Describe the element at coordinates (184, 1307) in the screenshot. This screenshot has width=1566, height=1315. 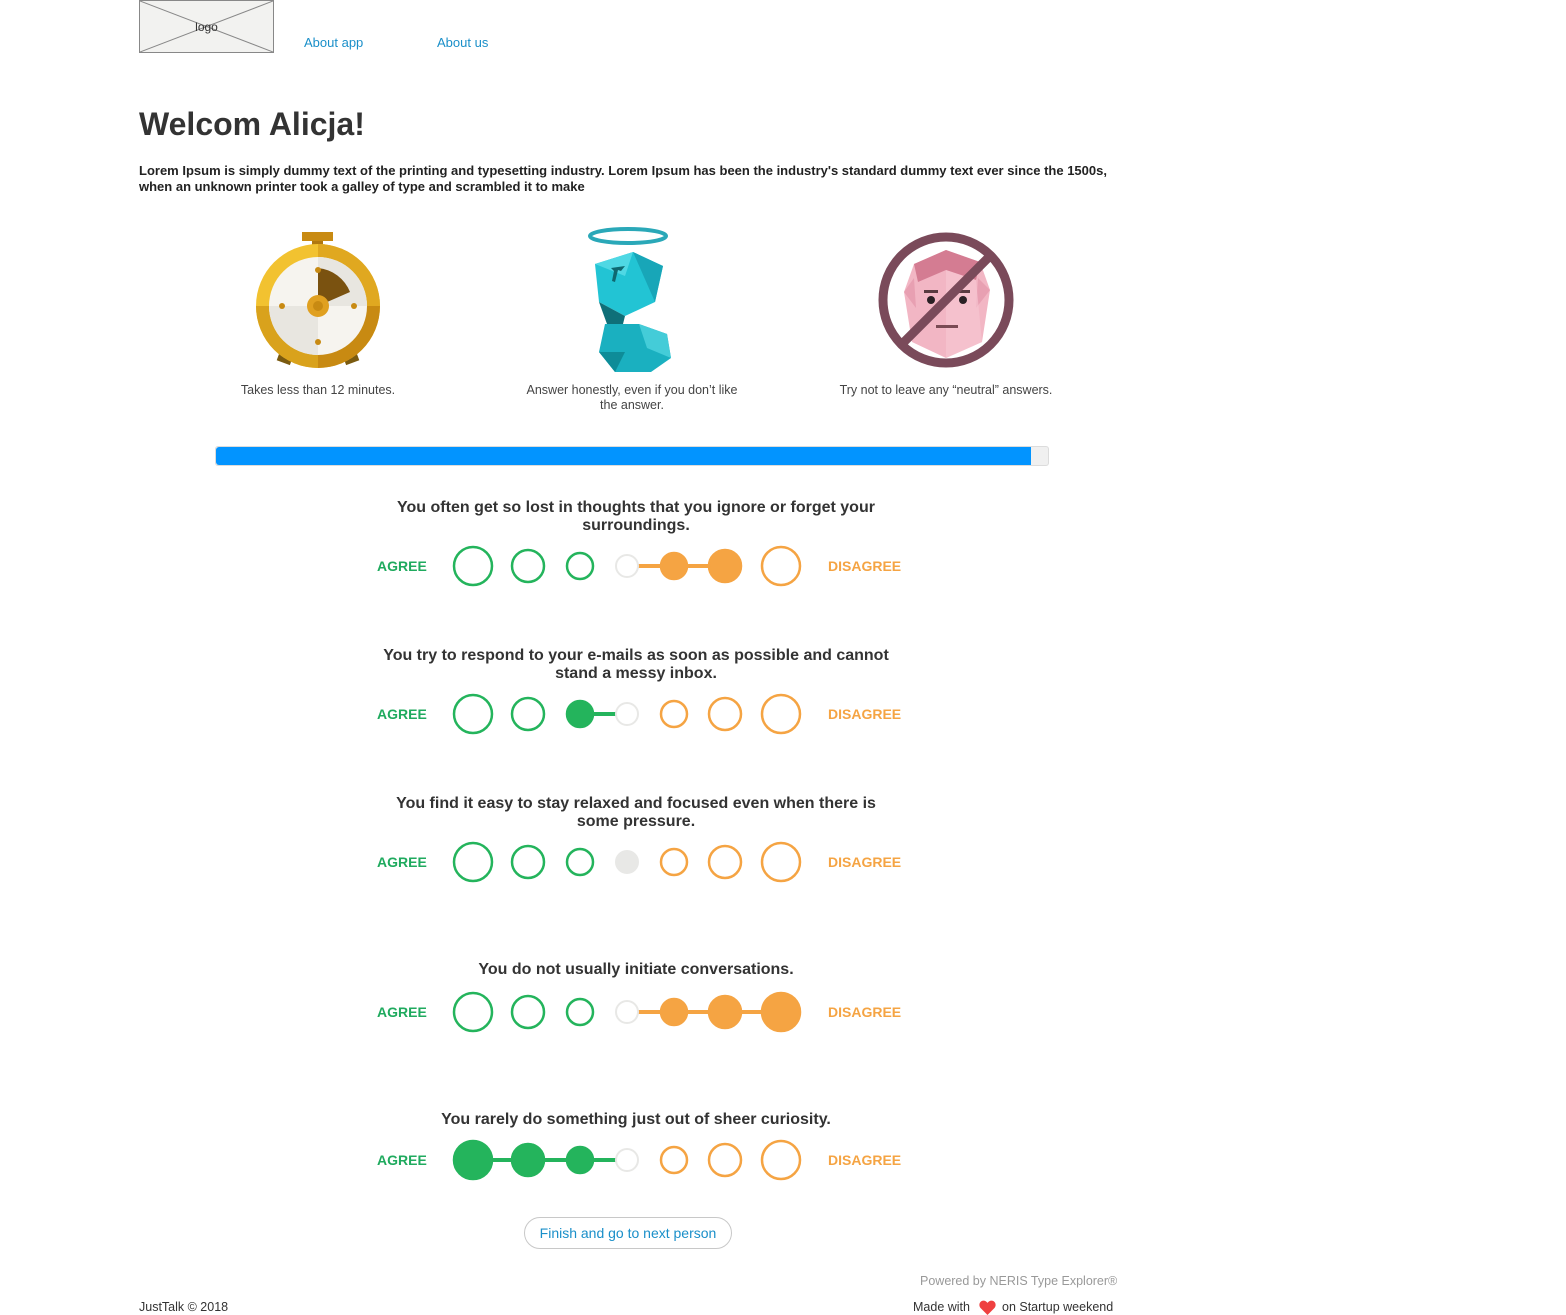
I see `footer-copyright: JustTalk © 2018` at that location.